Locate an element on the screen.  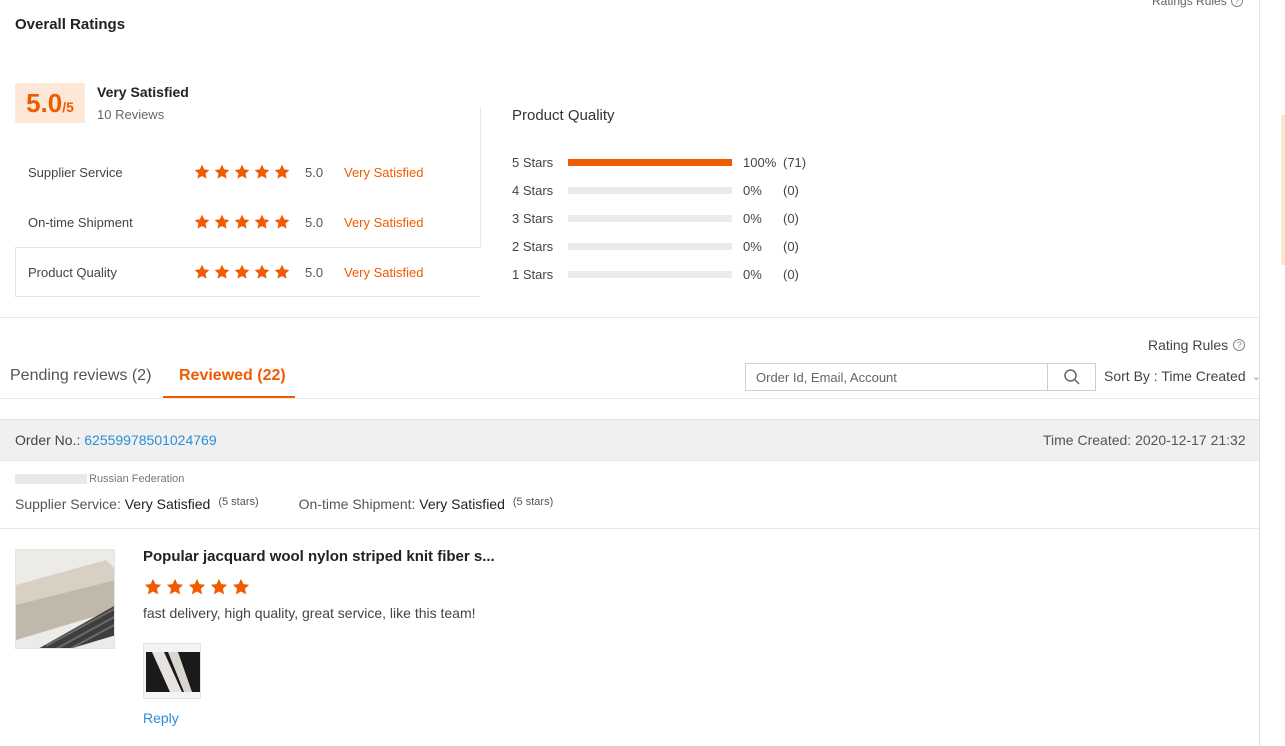
ratings-rules-link: Ratings Rules ? is located at coordinates (1197, 4).